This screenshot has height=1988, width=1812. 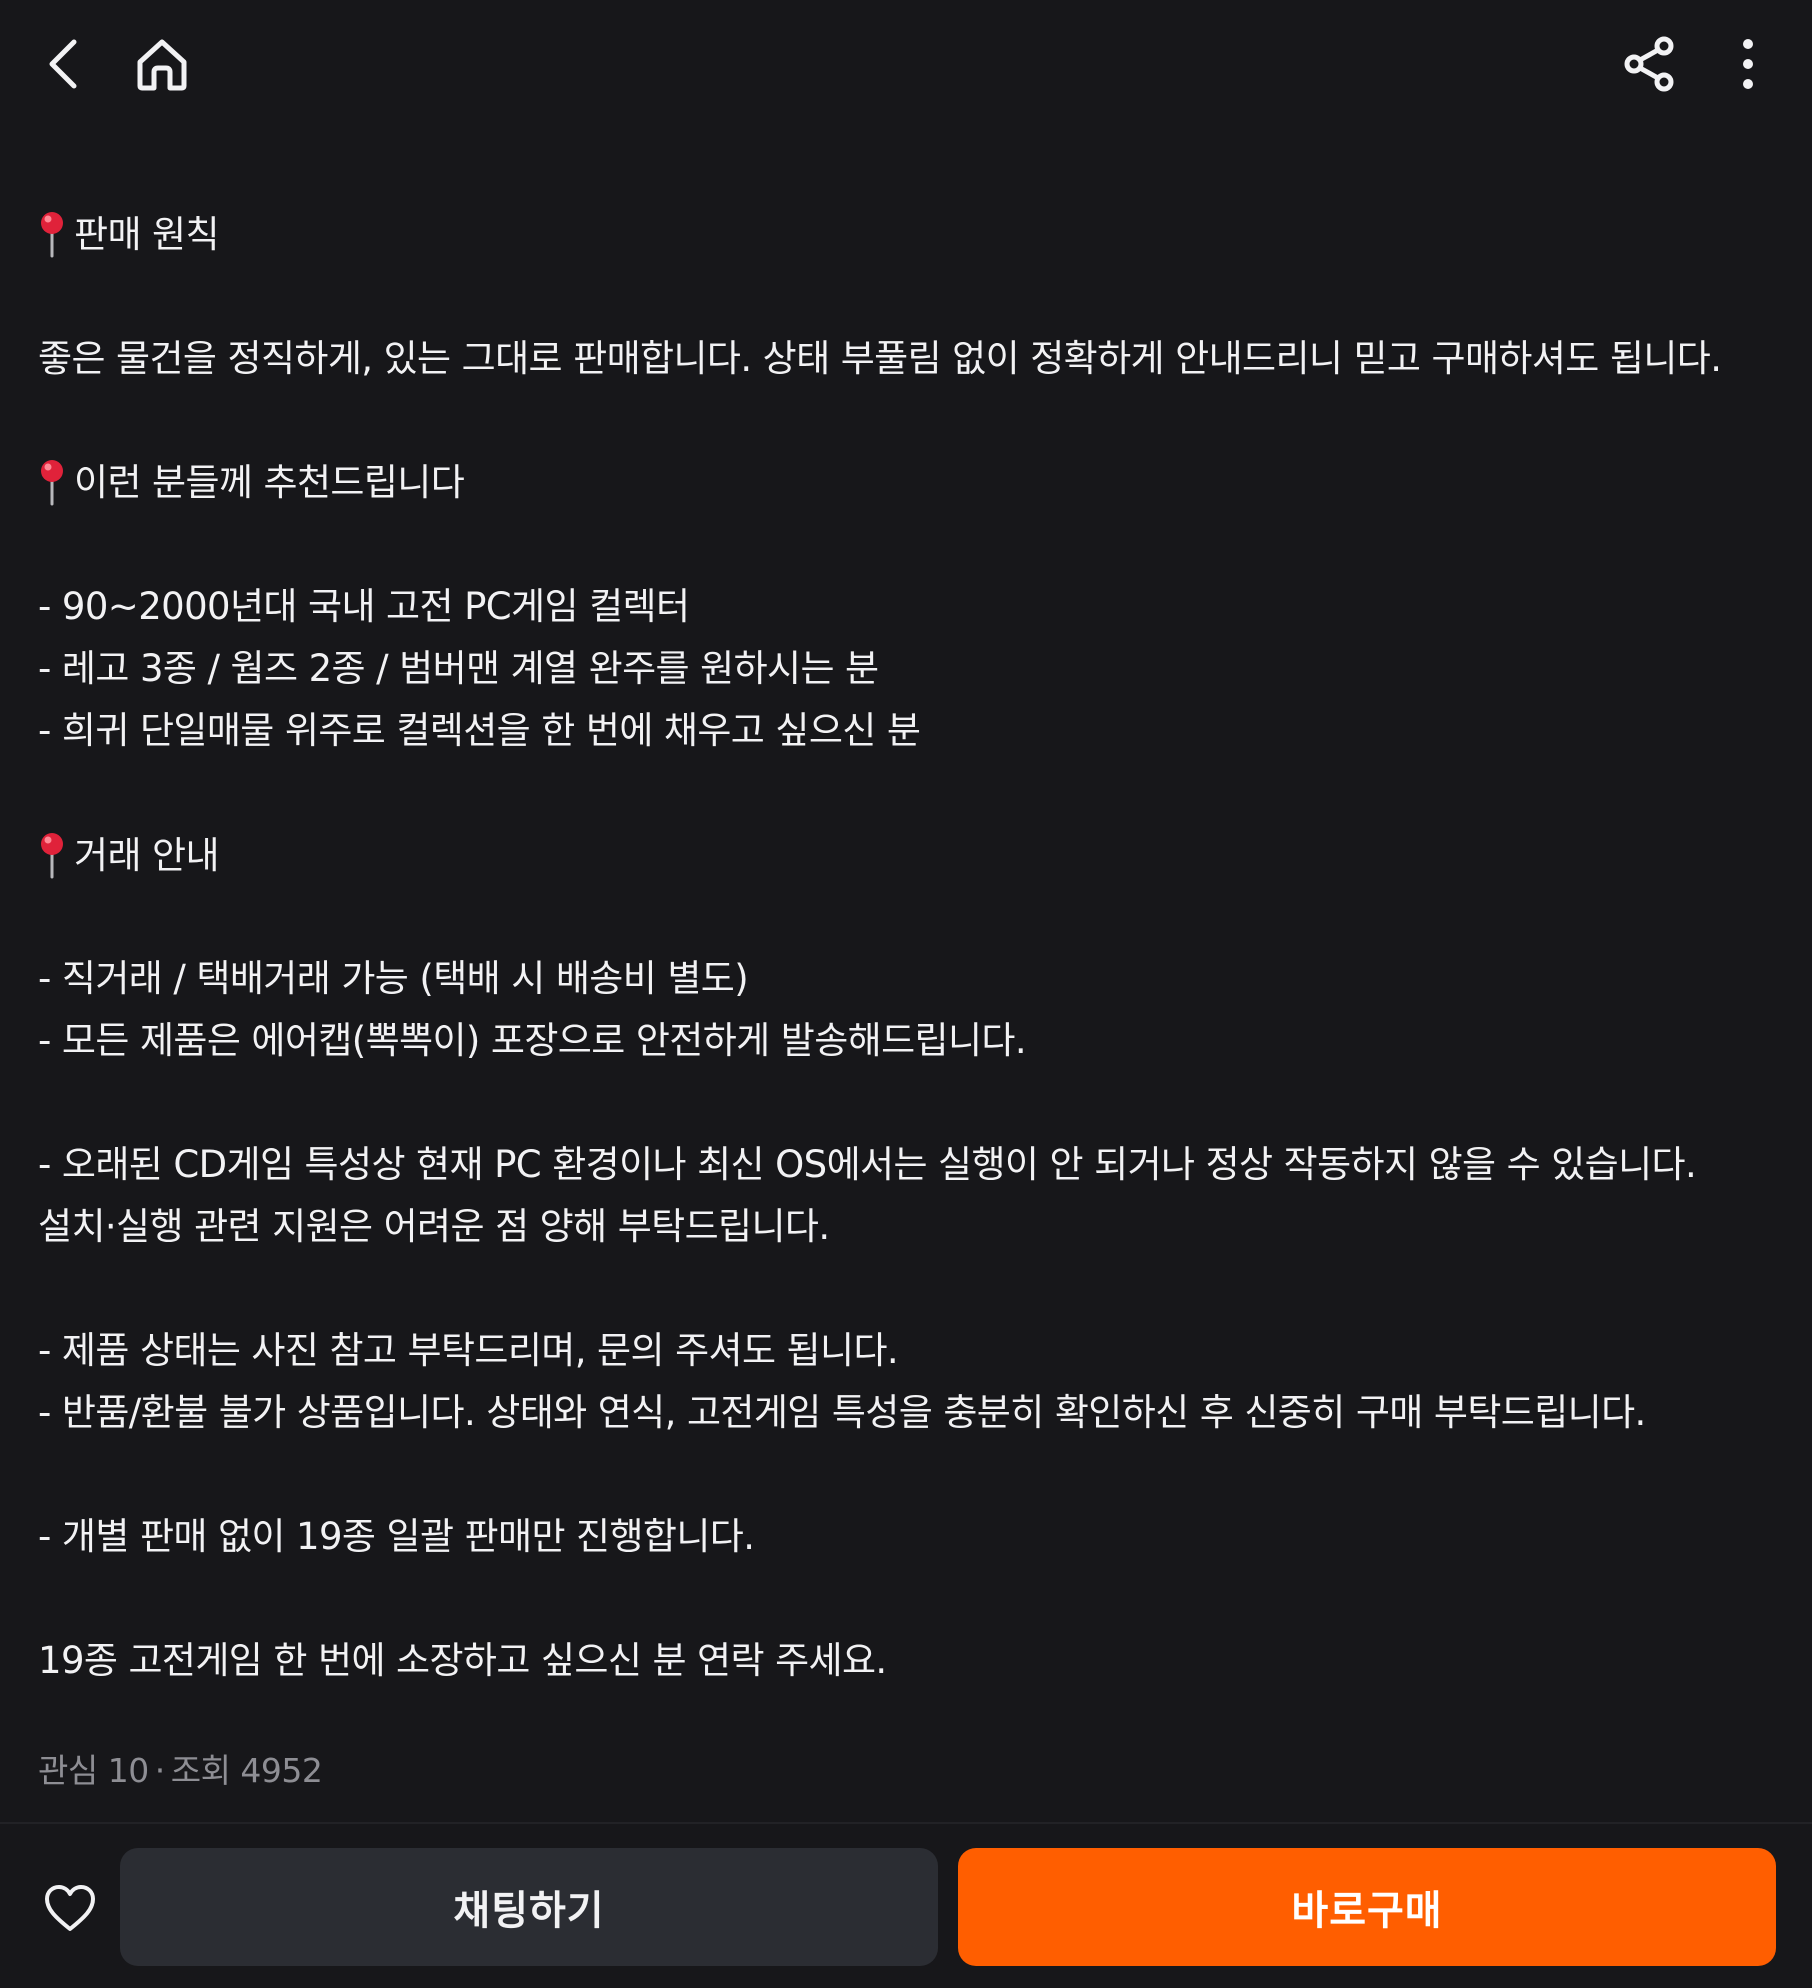 I want to click on list-item: - 직거래 / 택배거래 가능 (택배 시 배송비 별도), so click(x=393, y=978).